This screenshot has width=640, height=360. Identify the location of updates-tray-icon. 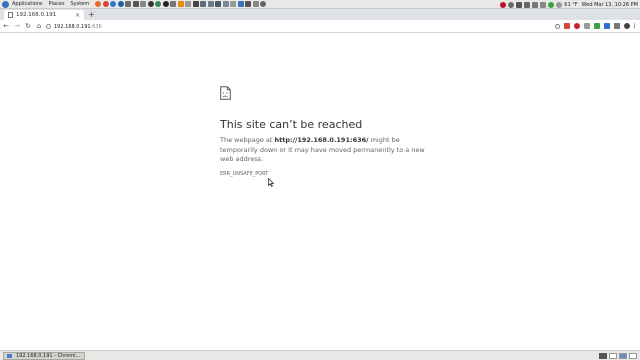
(551, 4).